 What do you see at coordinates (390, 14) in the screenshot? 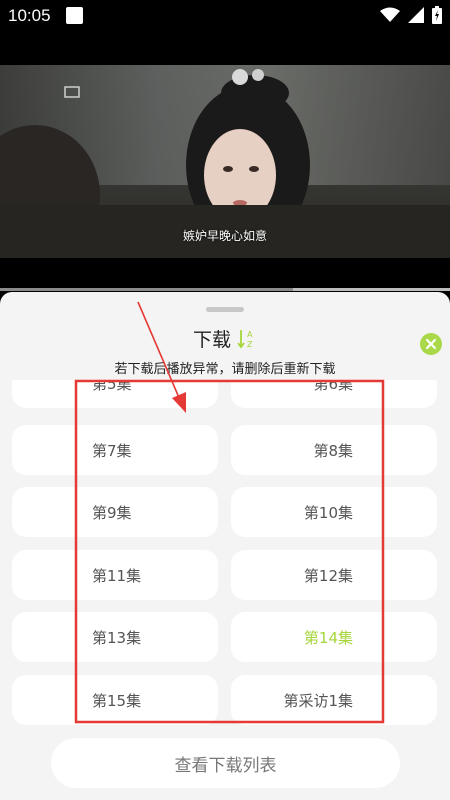
I see `wifi-icon` at bounding box center [390, 14].